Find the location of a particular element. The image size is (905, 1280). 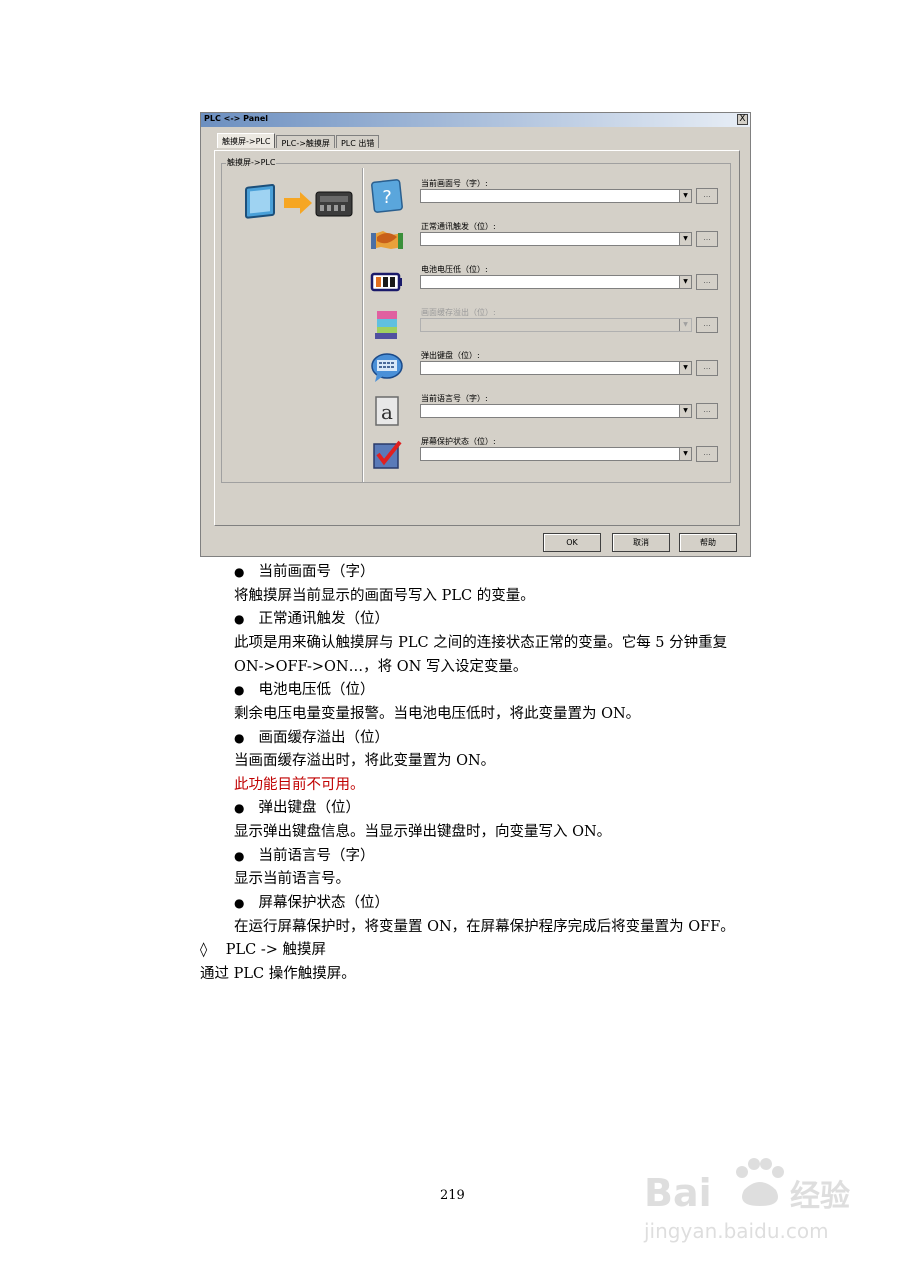

keyboard-icon is located at coordinates (387, 367).